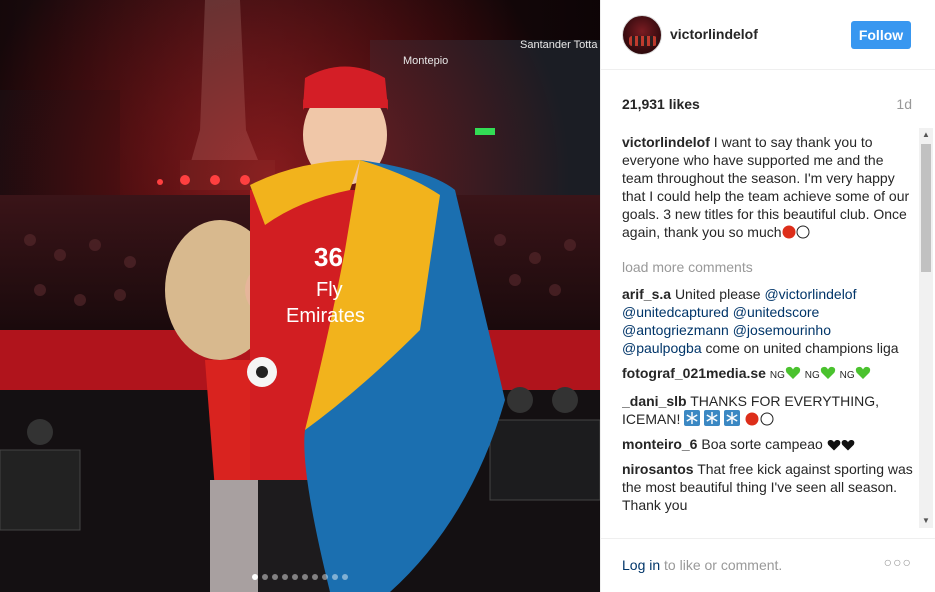  Describe the element at coordinates (926, 135) in the screenshot. I see `scroll-up-arrow-icon: ▲` at that location.